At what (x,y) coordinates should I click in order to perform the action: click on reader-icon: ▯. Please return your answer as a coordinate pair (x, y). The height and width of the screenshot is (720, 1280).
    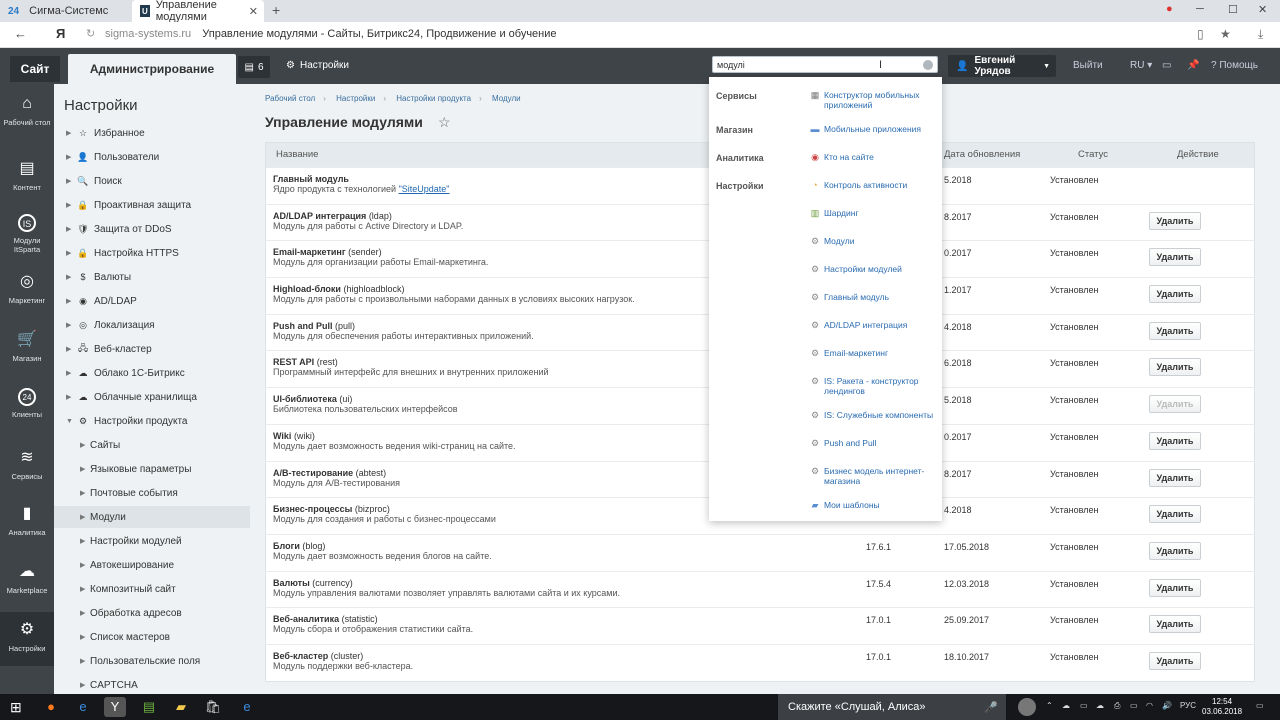
    Looking at the image, I should click on (1200, 34).